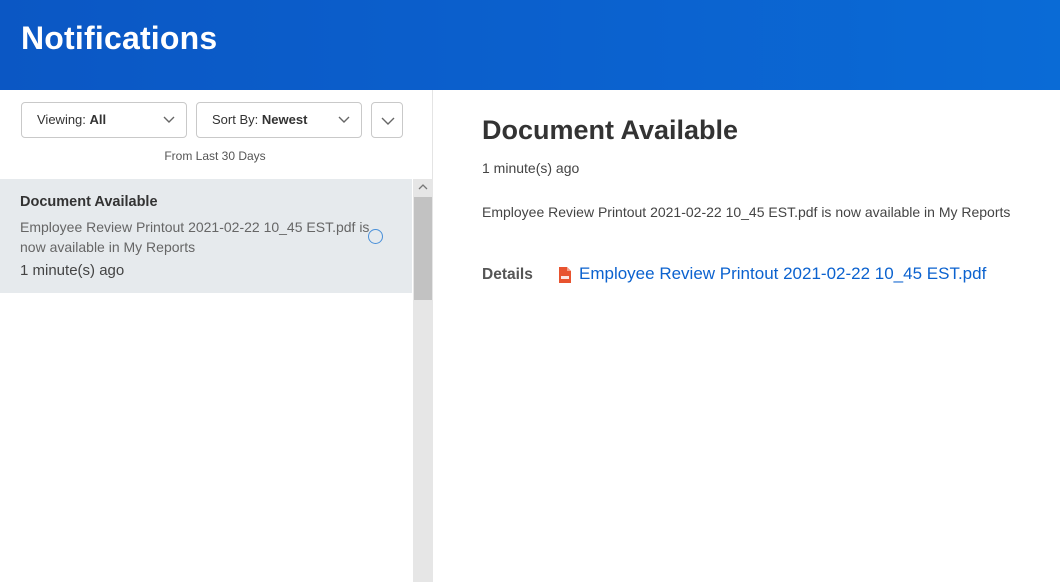 The image size is (1060, 582). Describe the element at coordinates (215, 156) in the screenshot. I see `date-range-text: From Last 30 Days` at that location.